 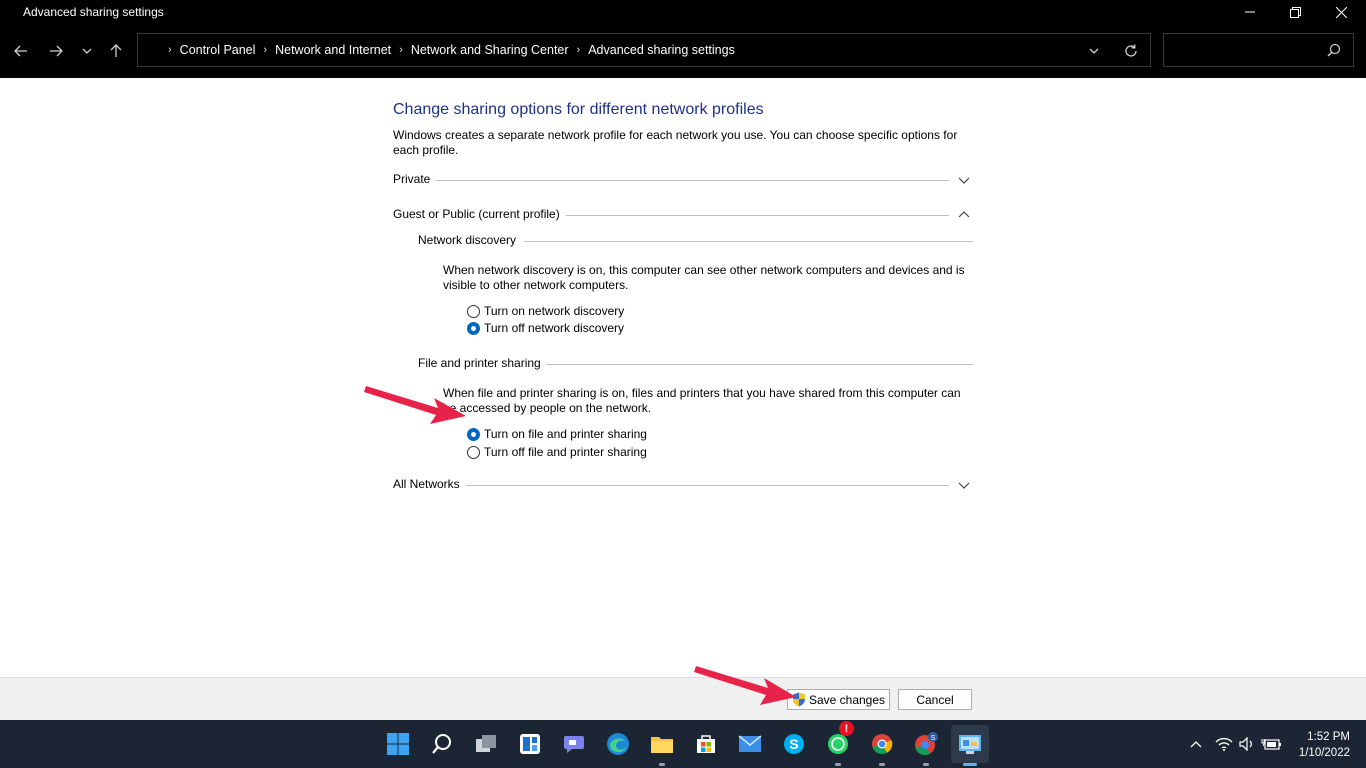 I want to click on microsoft-store-button, so click(x=706, y=744).